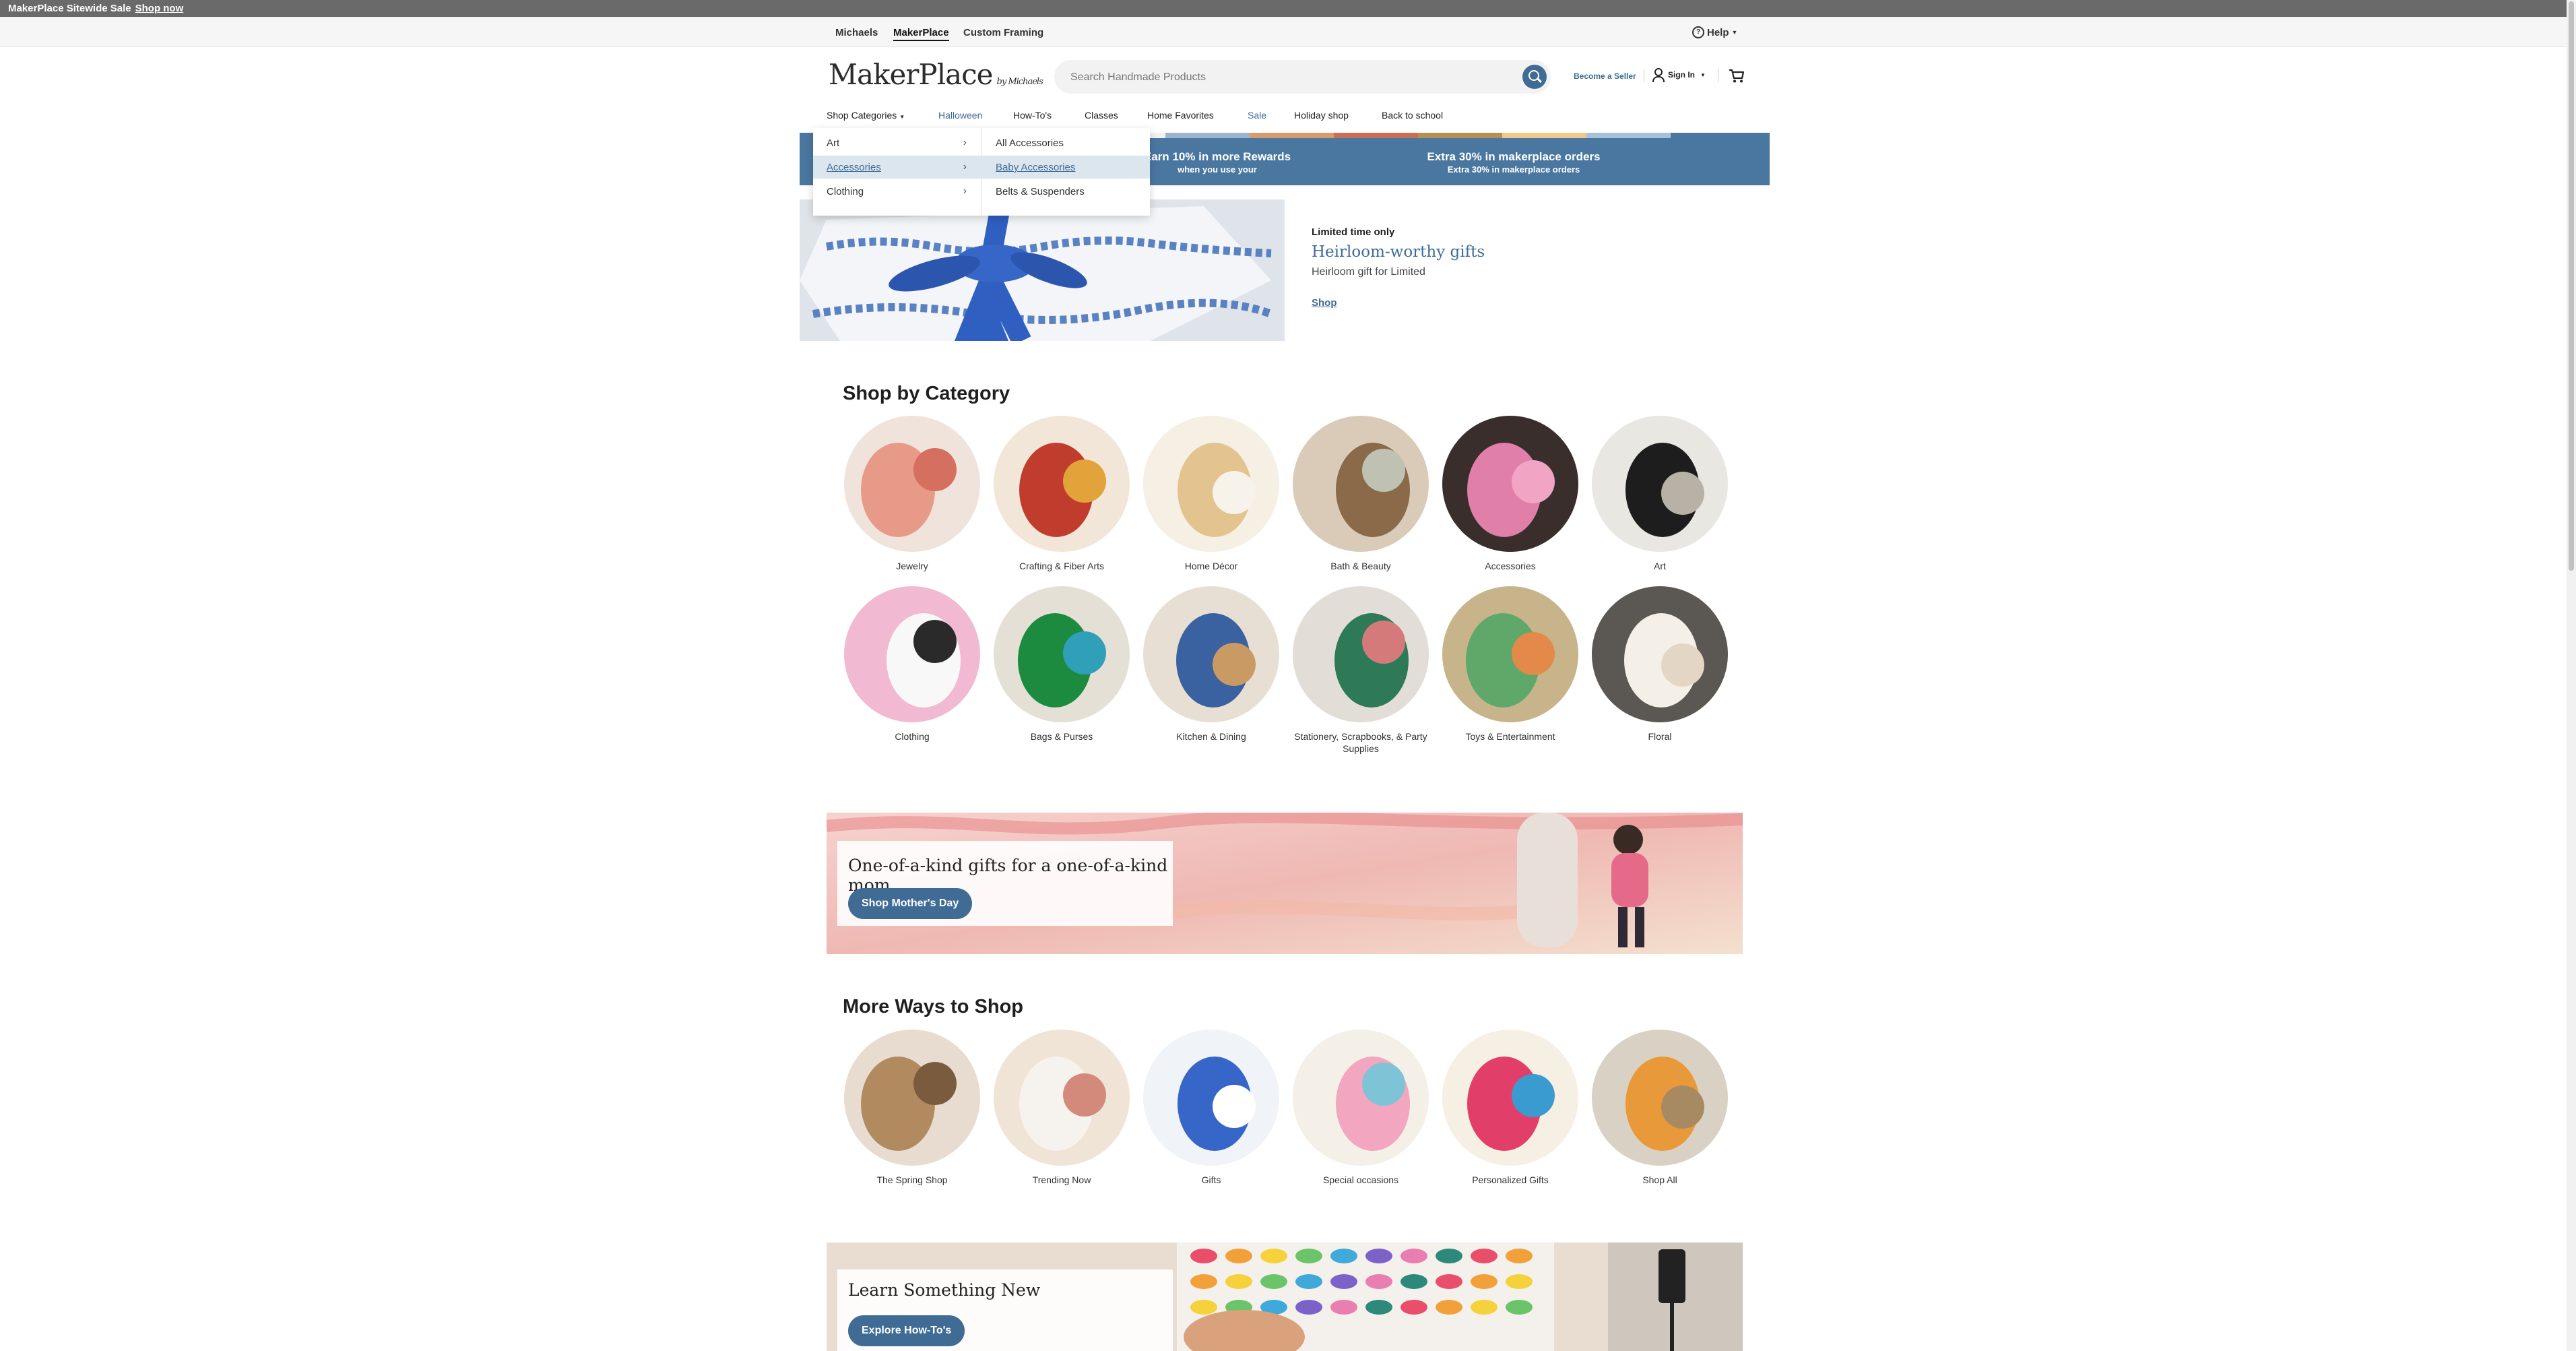  Describe the element at coordinates (1682, 75) in the screenshot. I see `sign-in-label: Sign In` at that location.